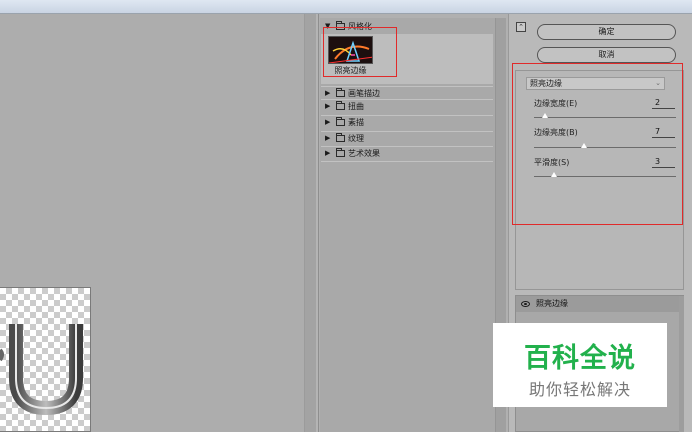  I want to click on category-label: 风格化, so click(360, 26).